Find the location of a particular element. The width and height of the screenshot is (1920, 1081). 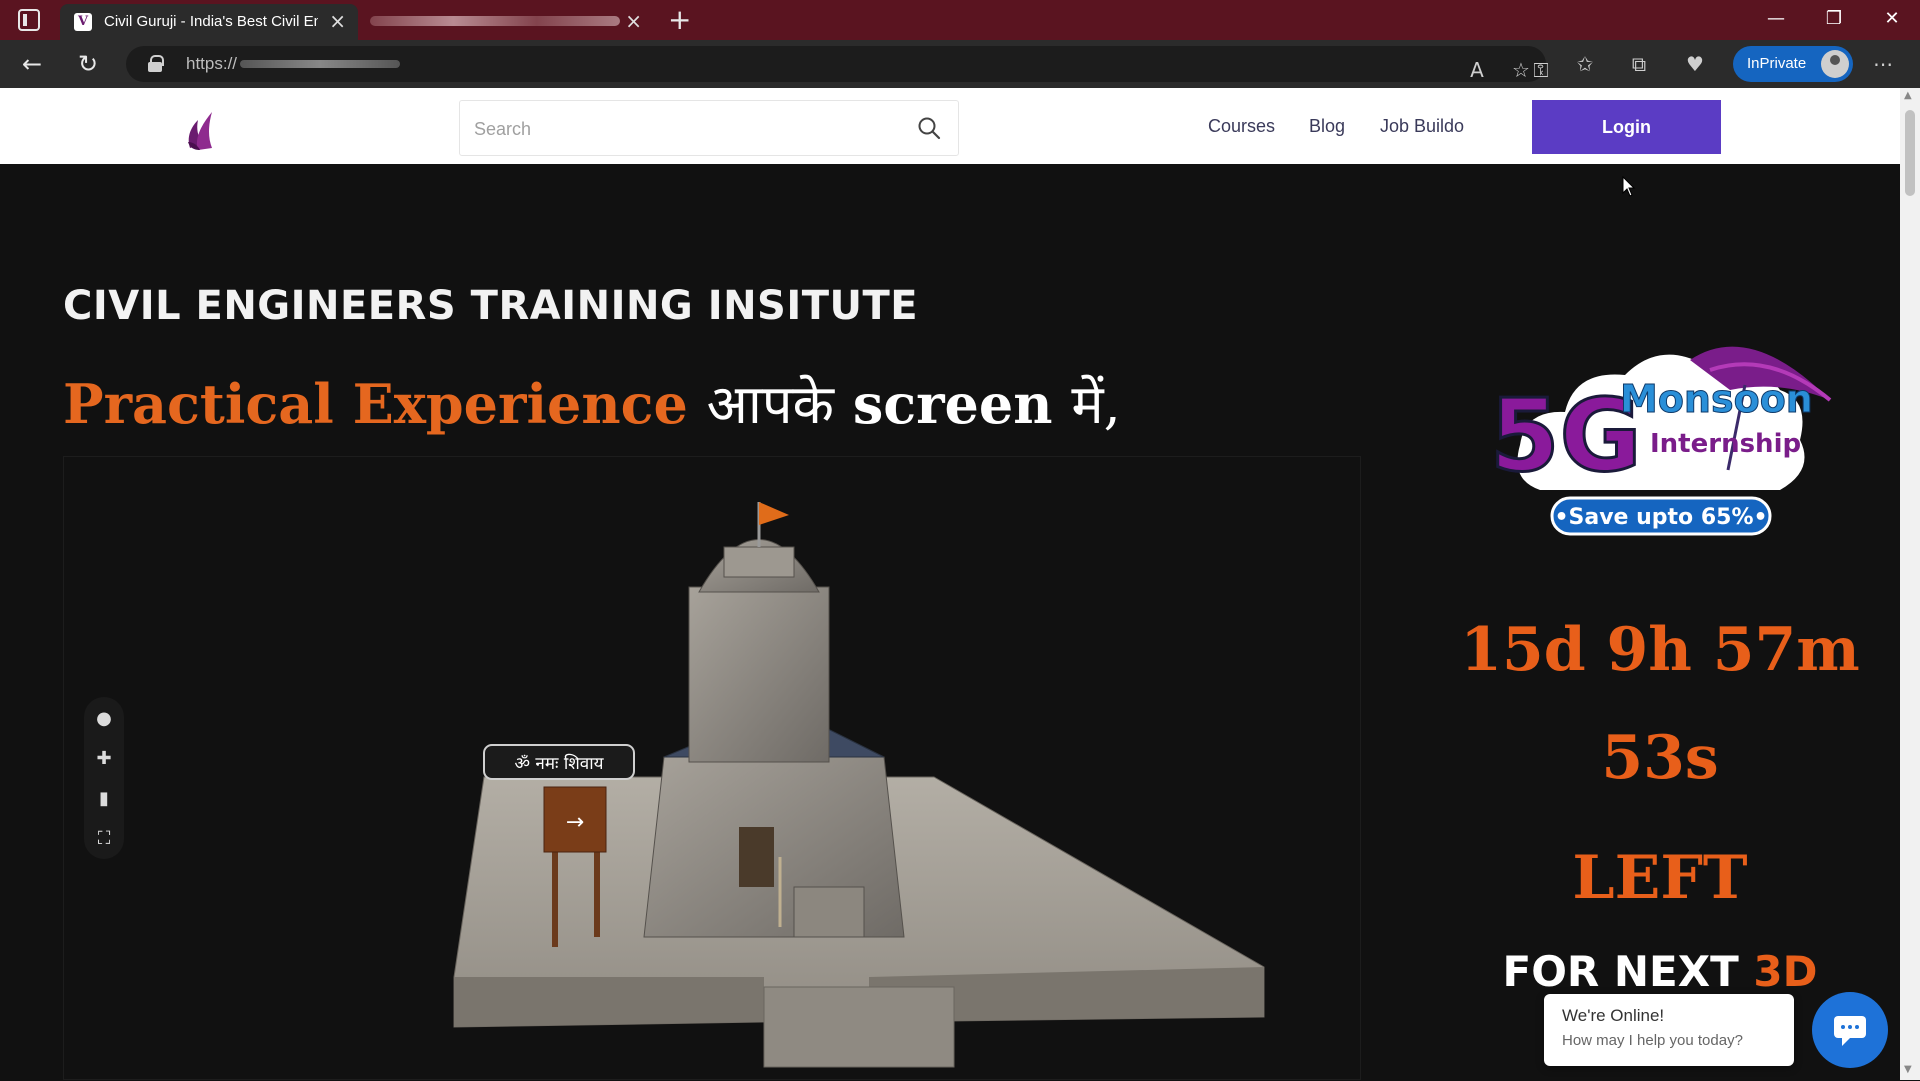

nav-job-buildo: Job Buildo is located at coordinates (1422, 126).